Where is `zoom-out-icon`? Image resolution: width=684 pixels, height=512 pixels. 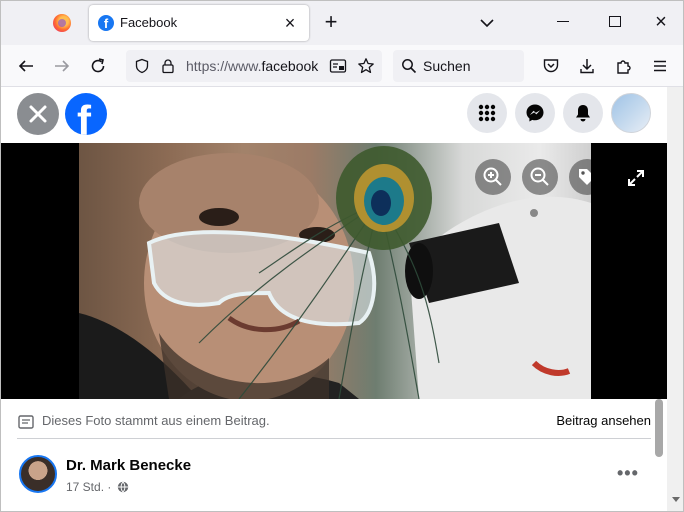 zoom-out-icon is located at coordinates (539, 176).